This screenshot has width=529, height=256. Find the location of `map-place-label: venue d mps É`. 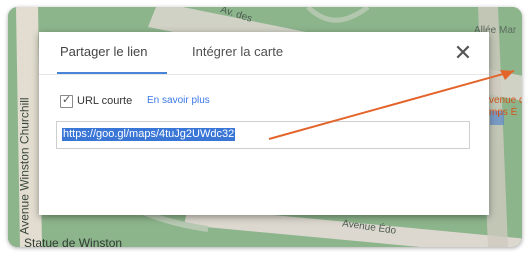

map-place-label: venue d mps É is located at coordinates (505, 106).